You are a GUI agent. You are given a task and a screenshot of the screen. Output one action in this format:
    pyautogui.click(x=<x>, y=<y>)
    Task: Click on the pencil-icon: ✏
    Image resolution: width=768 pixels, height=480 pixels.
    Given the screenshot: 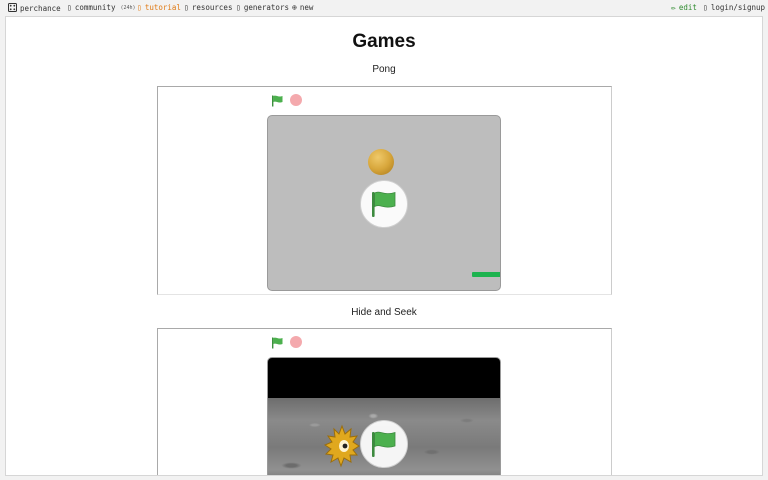 What is the action you would take?
    pyautogui.click(x=673, y=7)
    